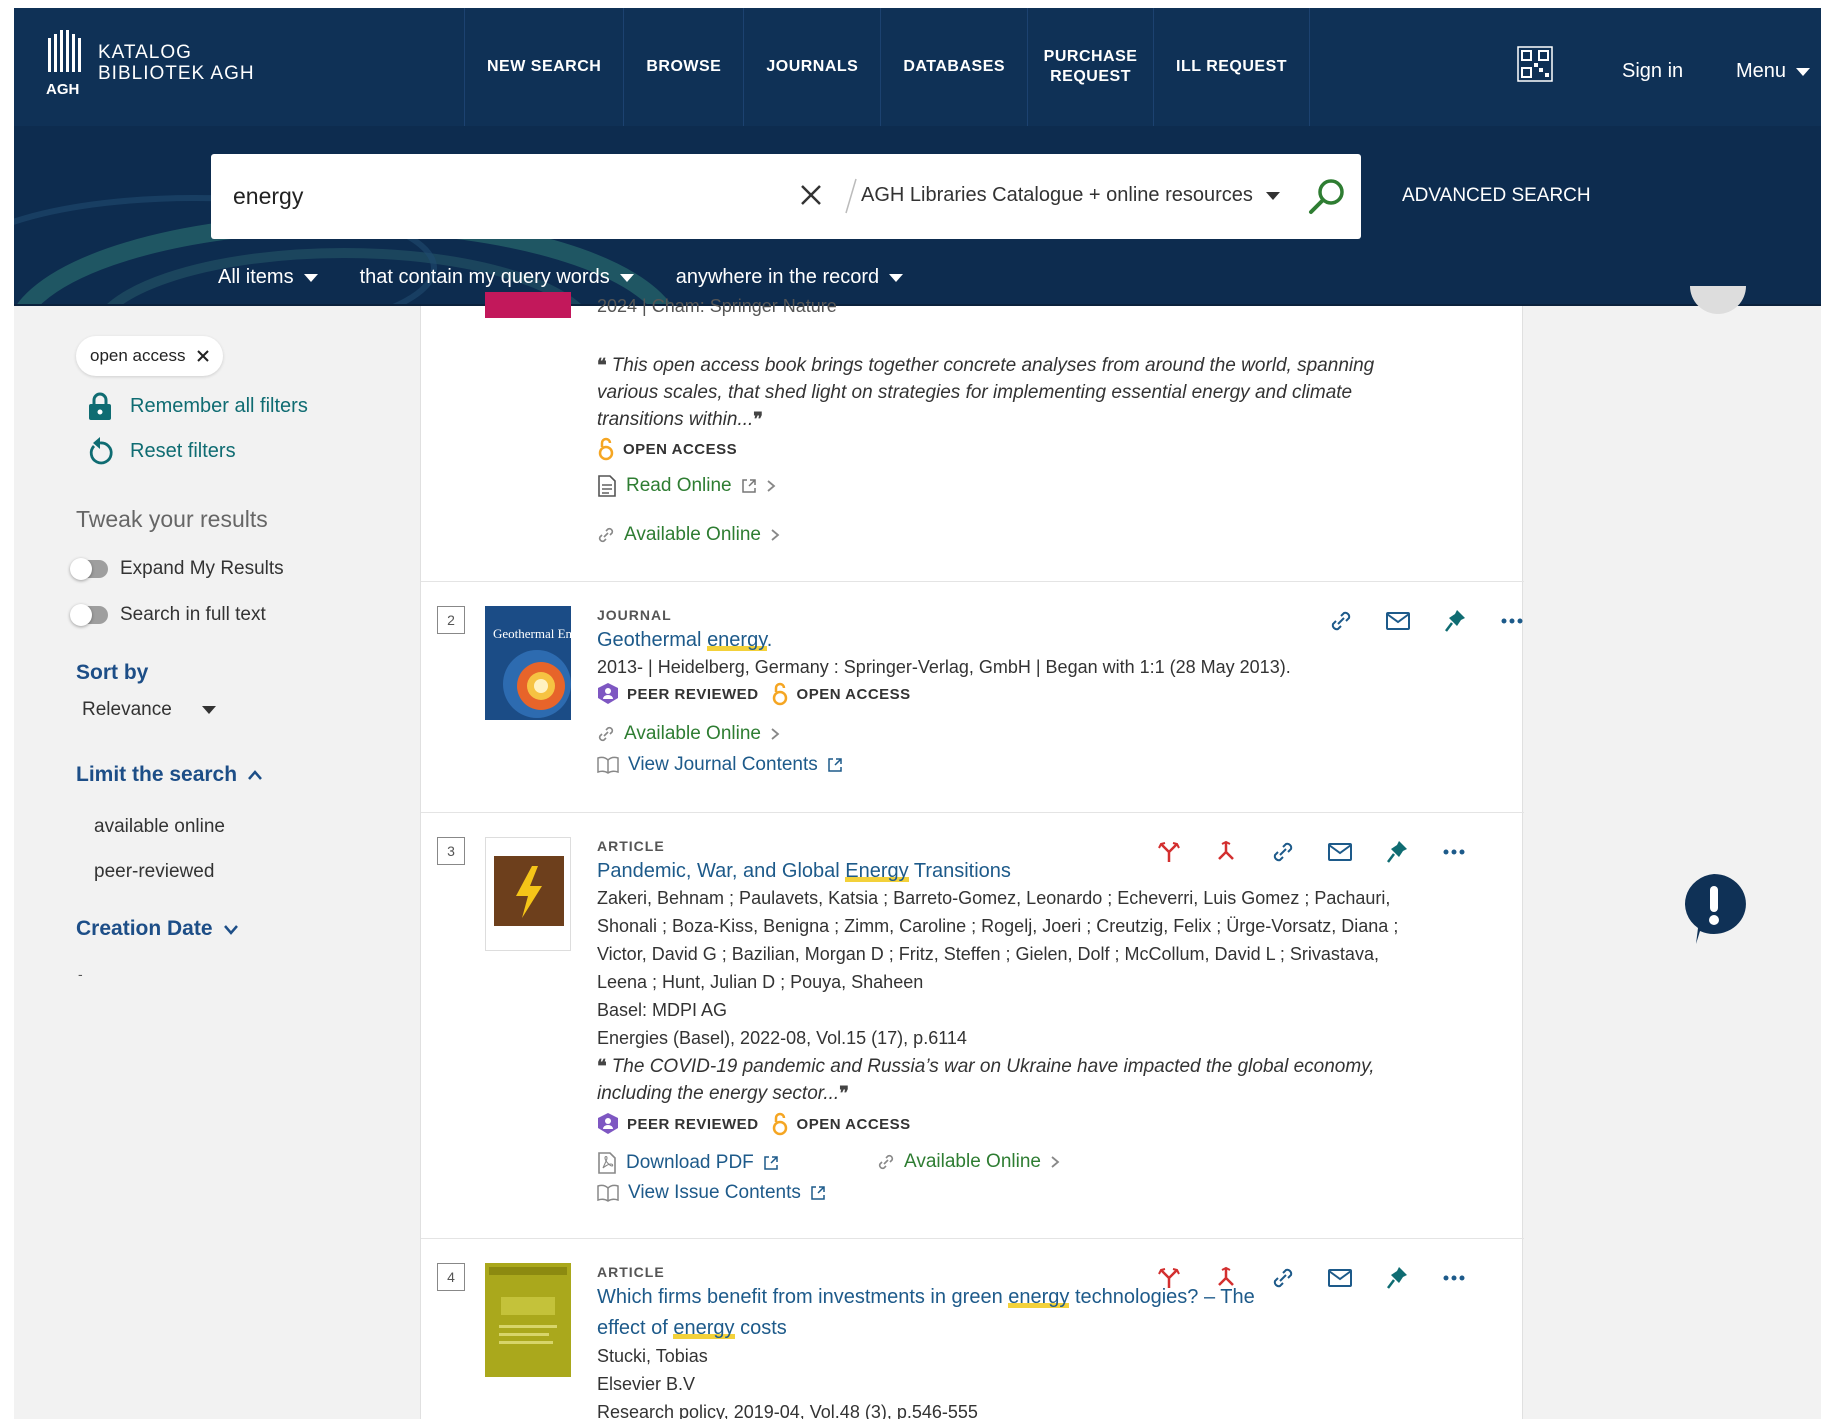  What do you see at coordinates (1652, 71) in the screenshot?
I see `sign-in-link: Sign in` at bounding box center [1652, 71].